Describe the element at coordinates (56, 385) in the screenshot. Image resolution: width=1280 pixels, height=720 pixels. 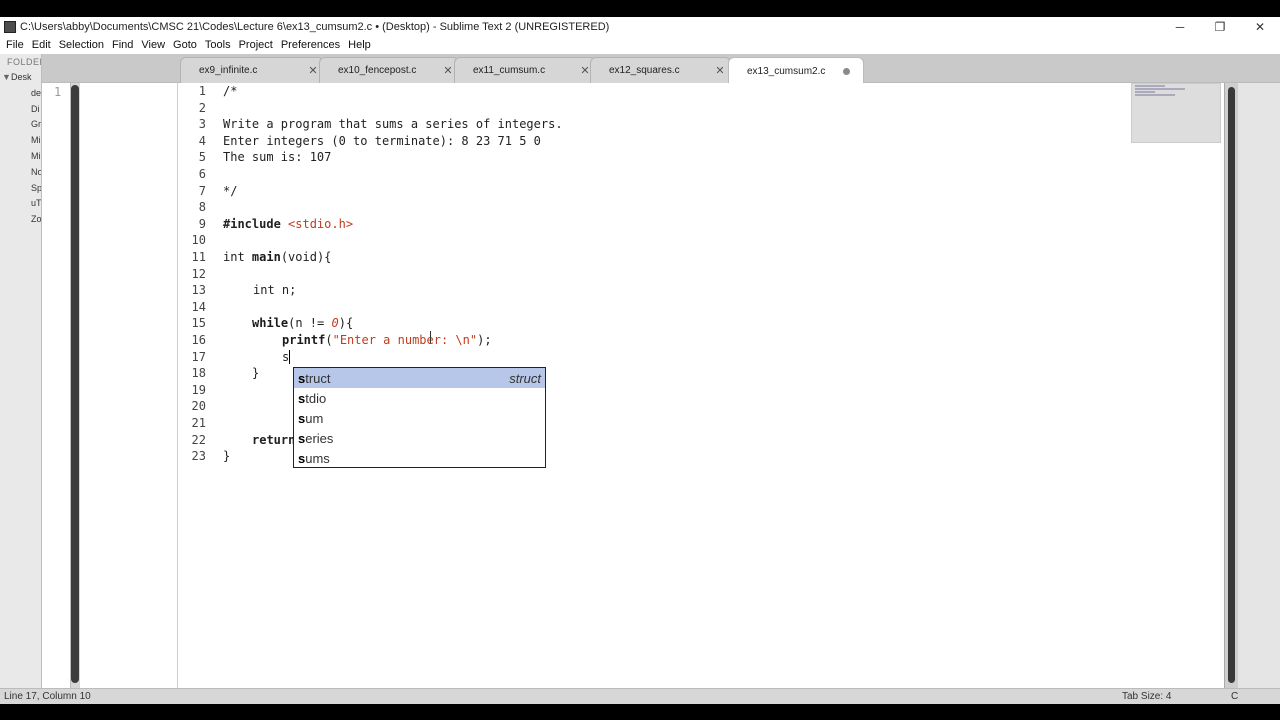
I see `left-gutter` at that location.